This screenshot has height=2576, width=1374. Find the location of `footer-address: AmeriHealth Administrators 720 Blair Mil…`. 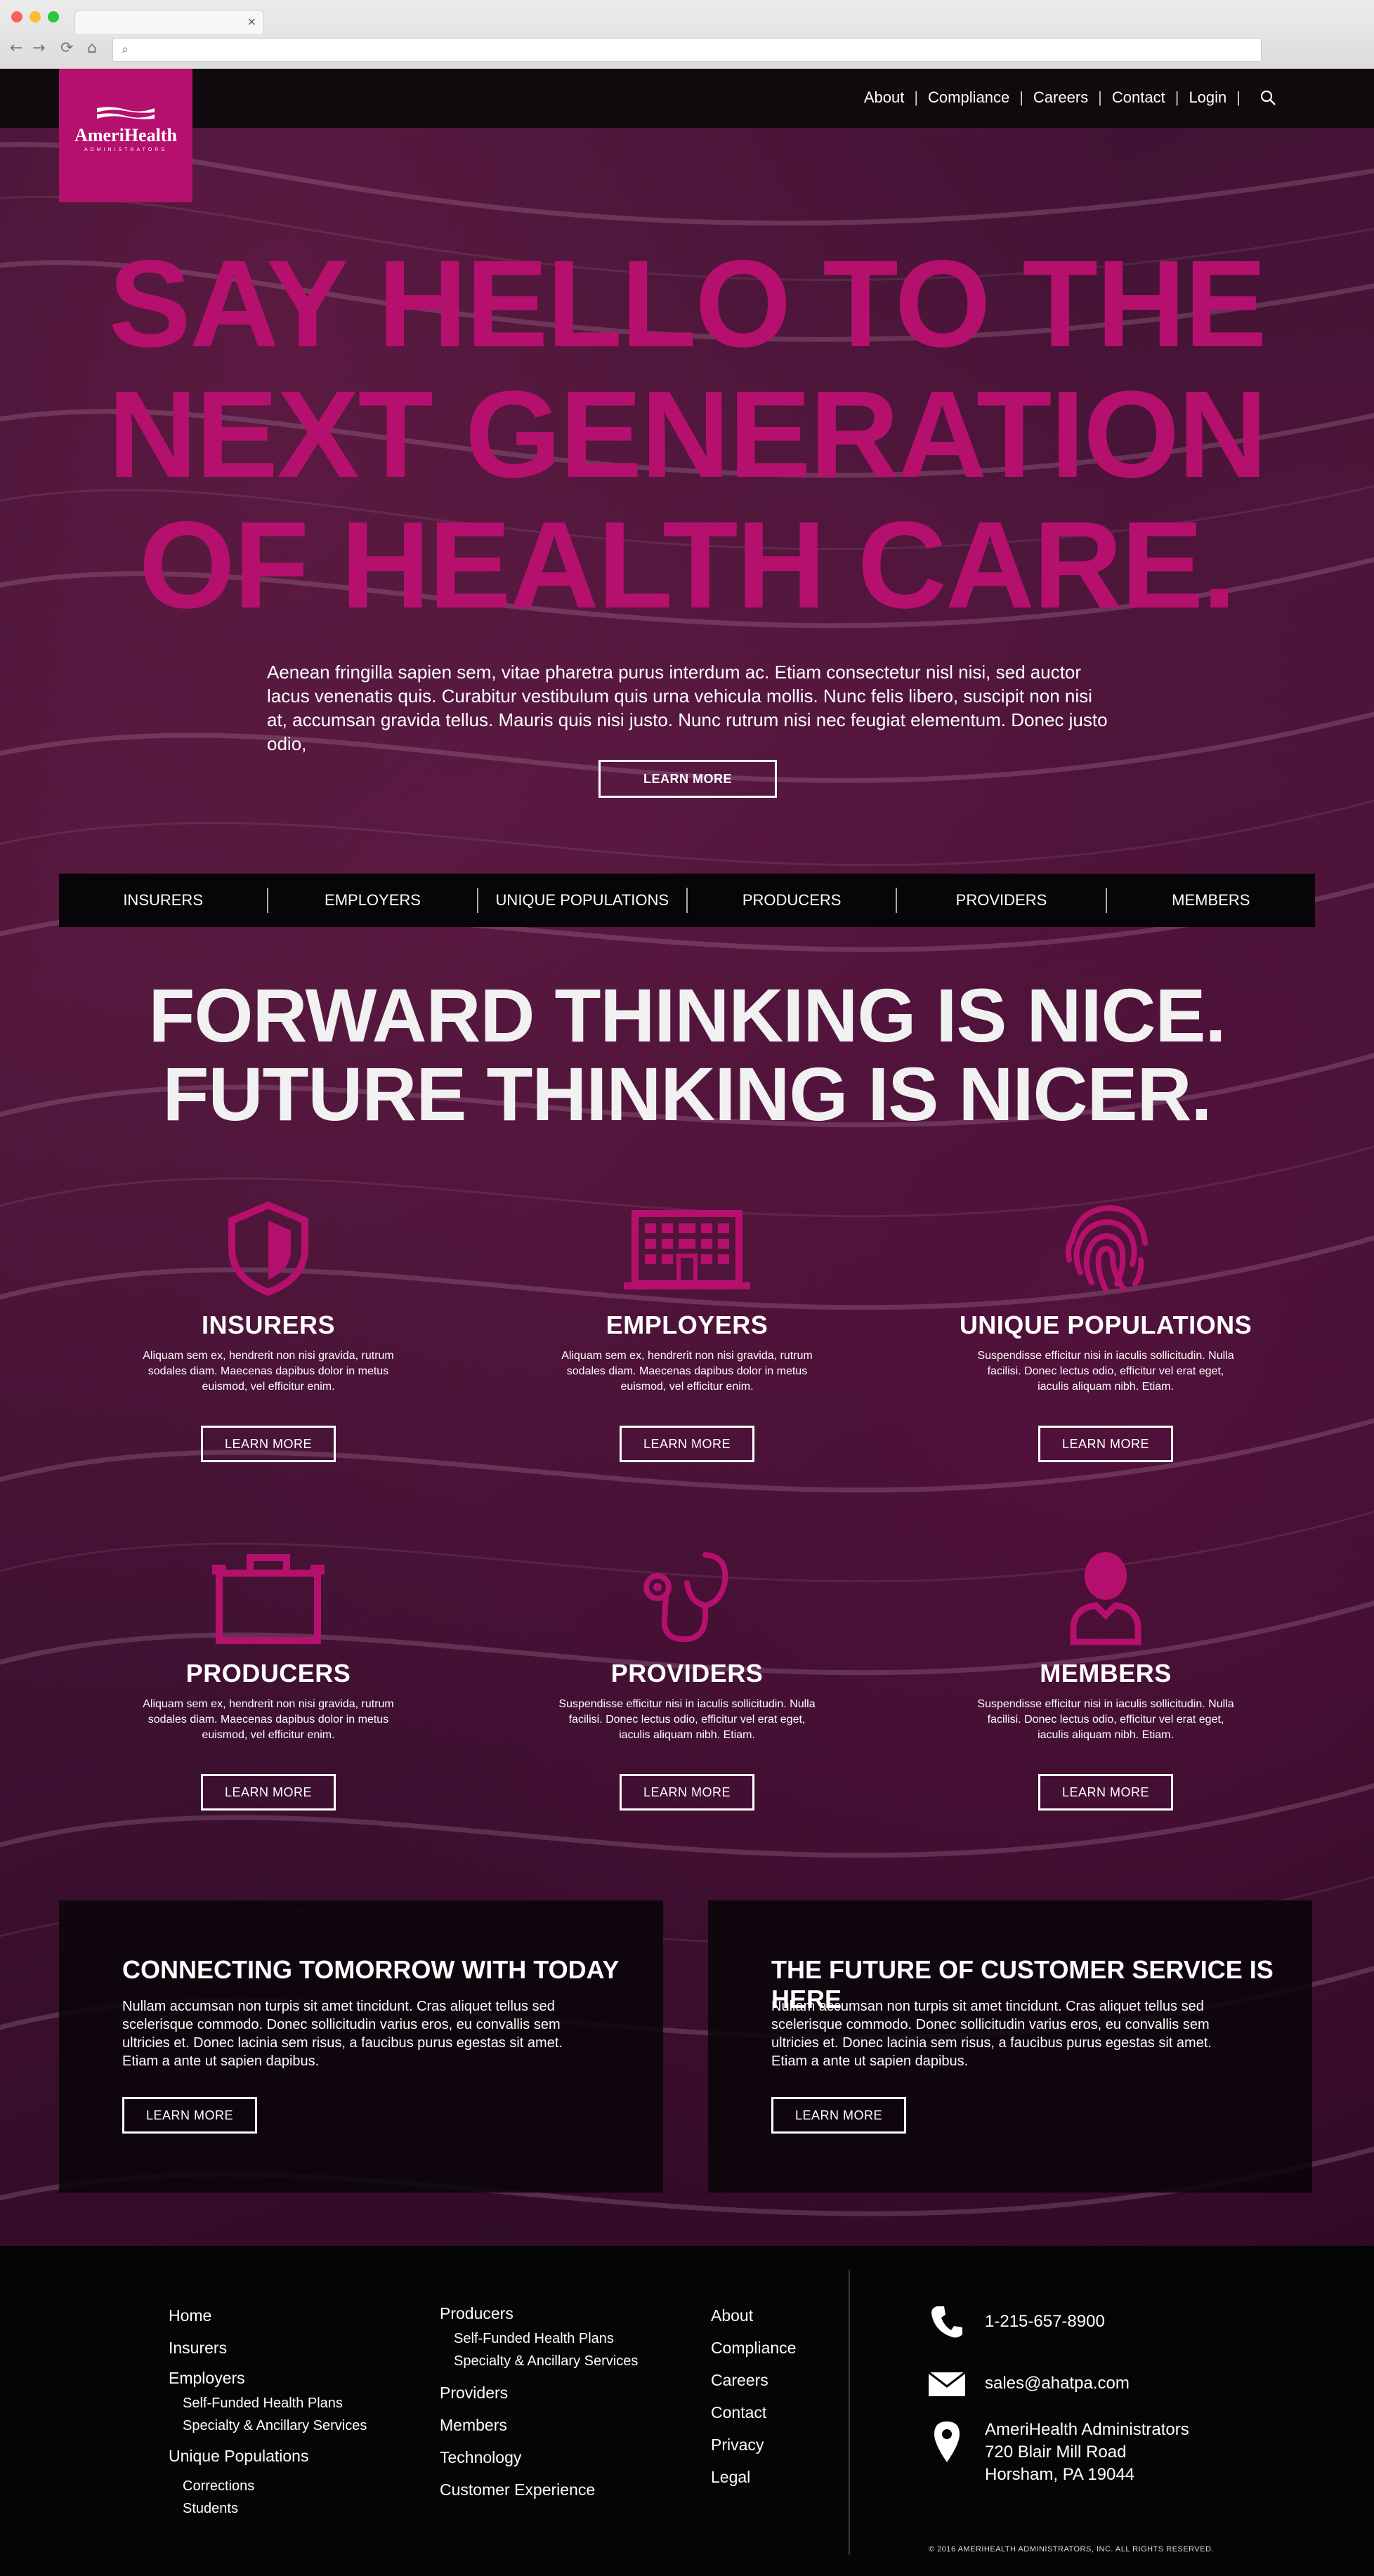

footer-address: AmeriHealth Administrators 720 Blair Mil… is located at coordinates (1058, 2452).